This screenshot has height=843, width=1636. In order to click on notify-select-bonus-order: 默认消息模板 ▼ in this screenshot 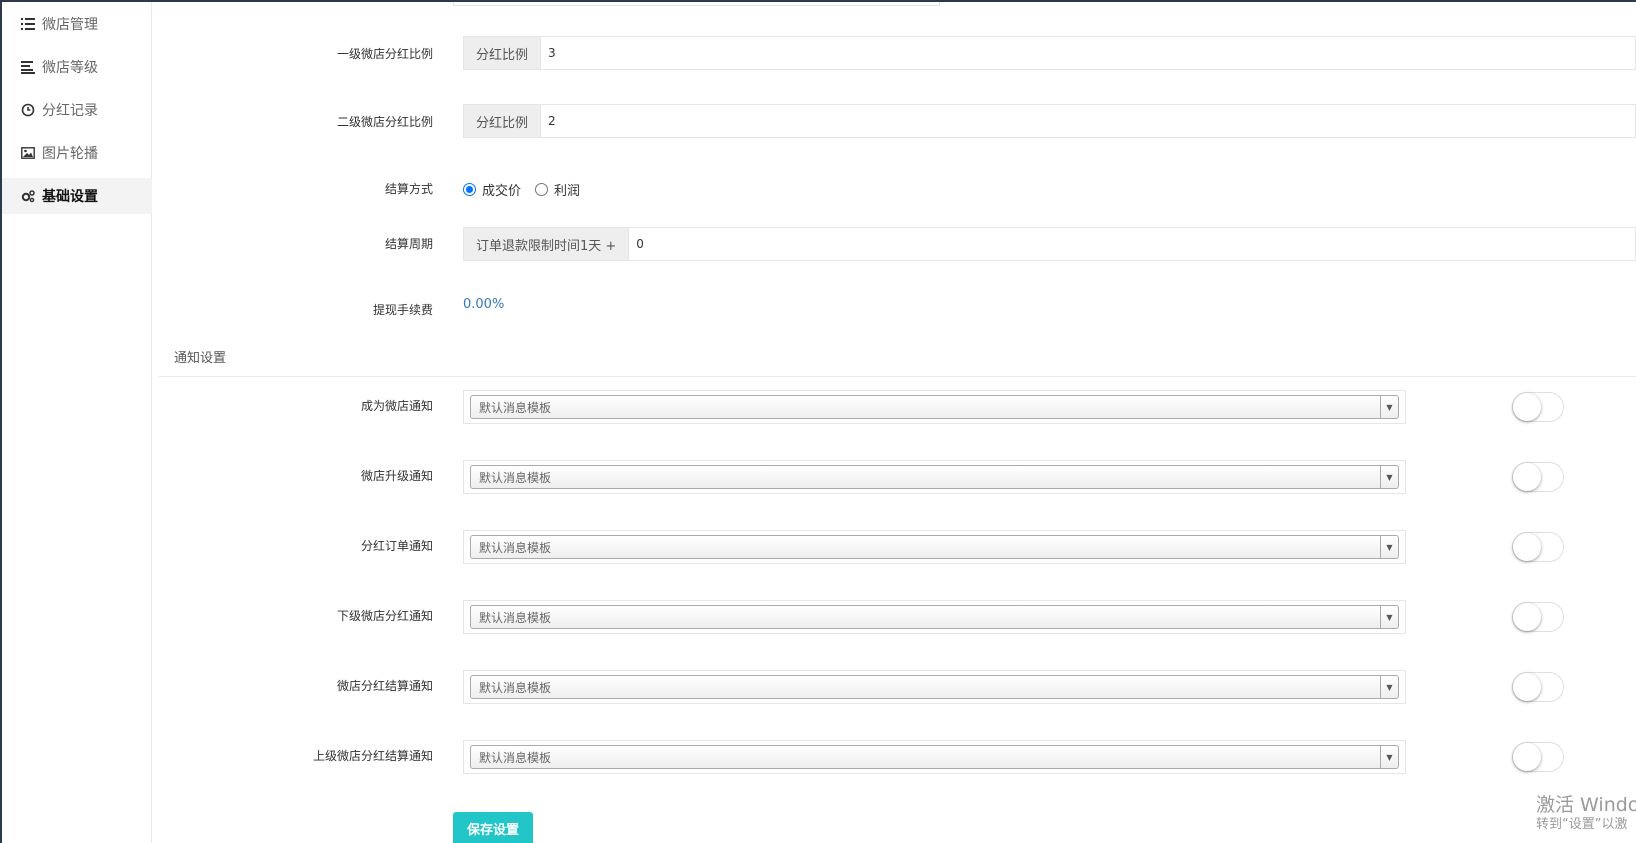, I will do `click(934, 547)`.